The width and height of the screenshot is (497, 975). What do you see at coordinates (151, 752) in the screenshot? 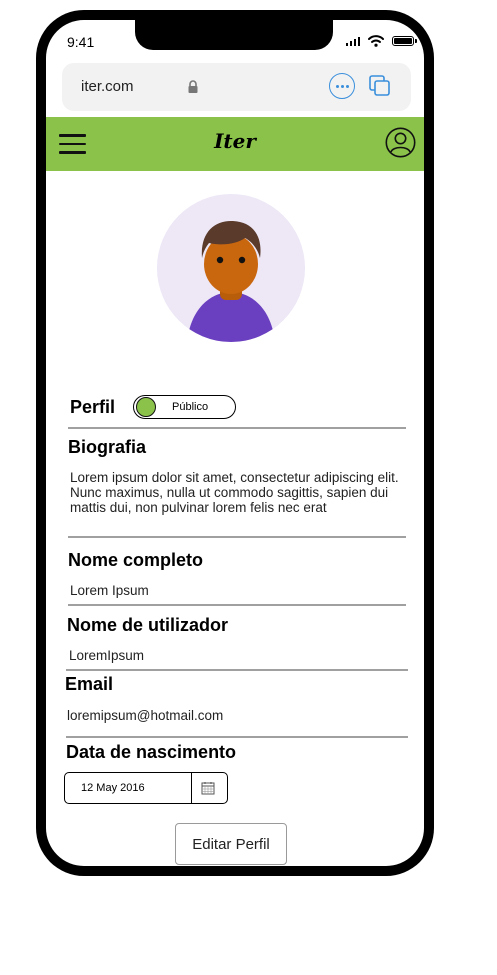
I see `birthdate-title: Data de nascimento` at bounding box center [151, 752].